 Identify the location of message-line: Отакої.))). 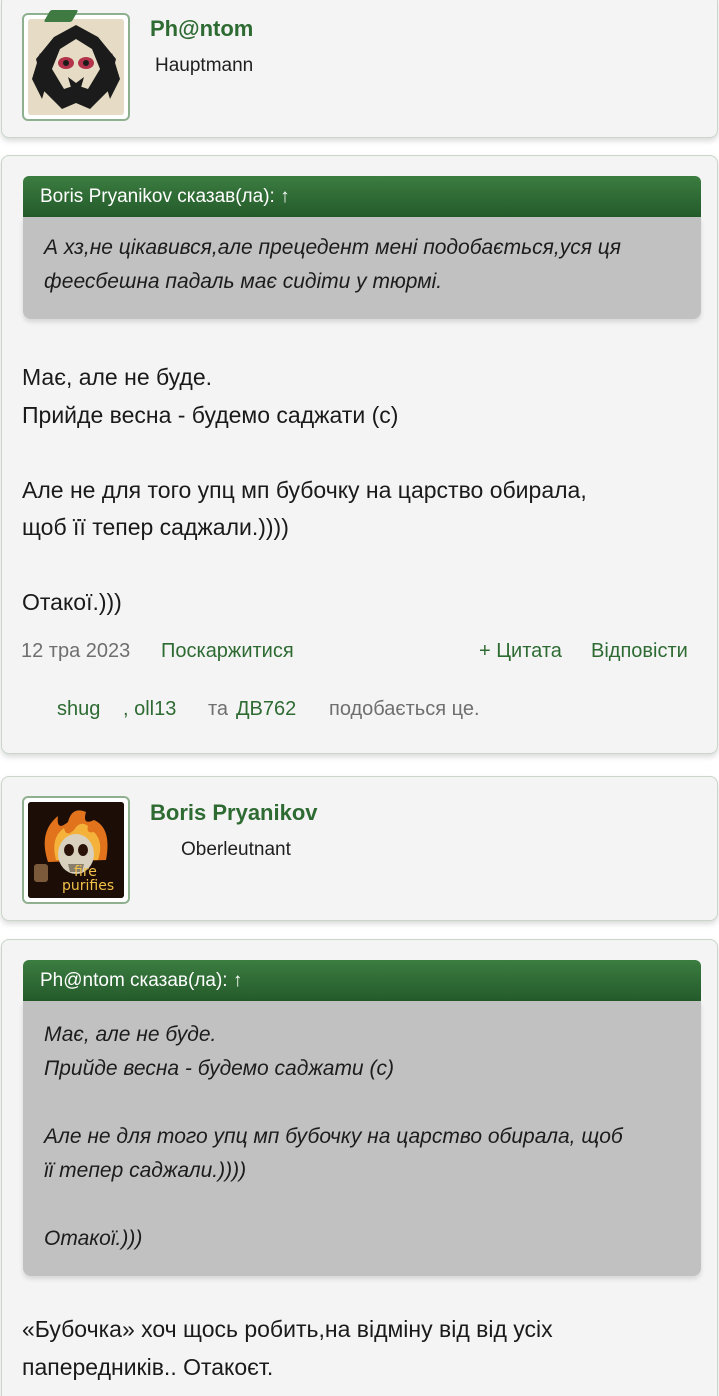
(72, 602).